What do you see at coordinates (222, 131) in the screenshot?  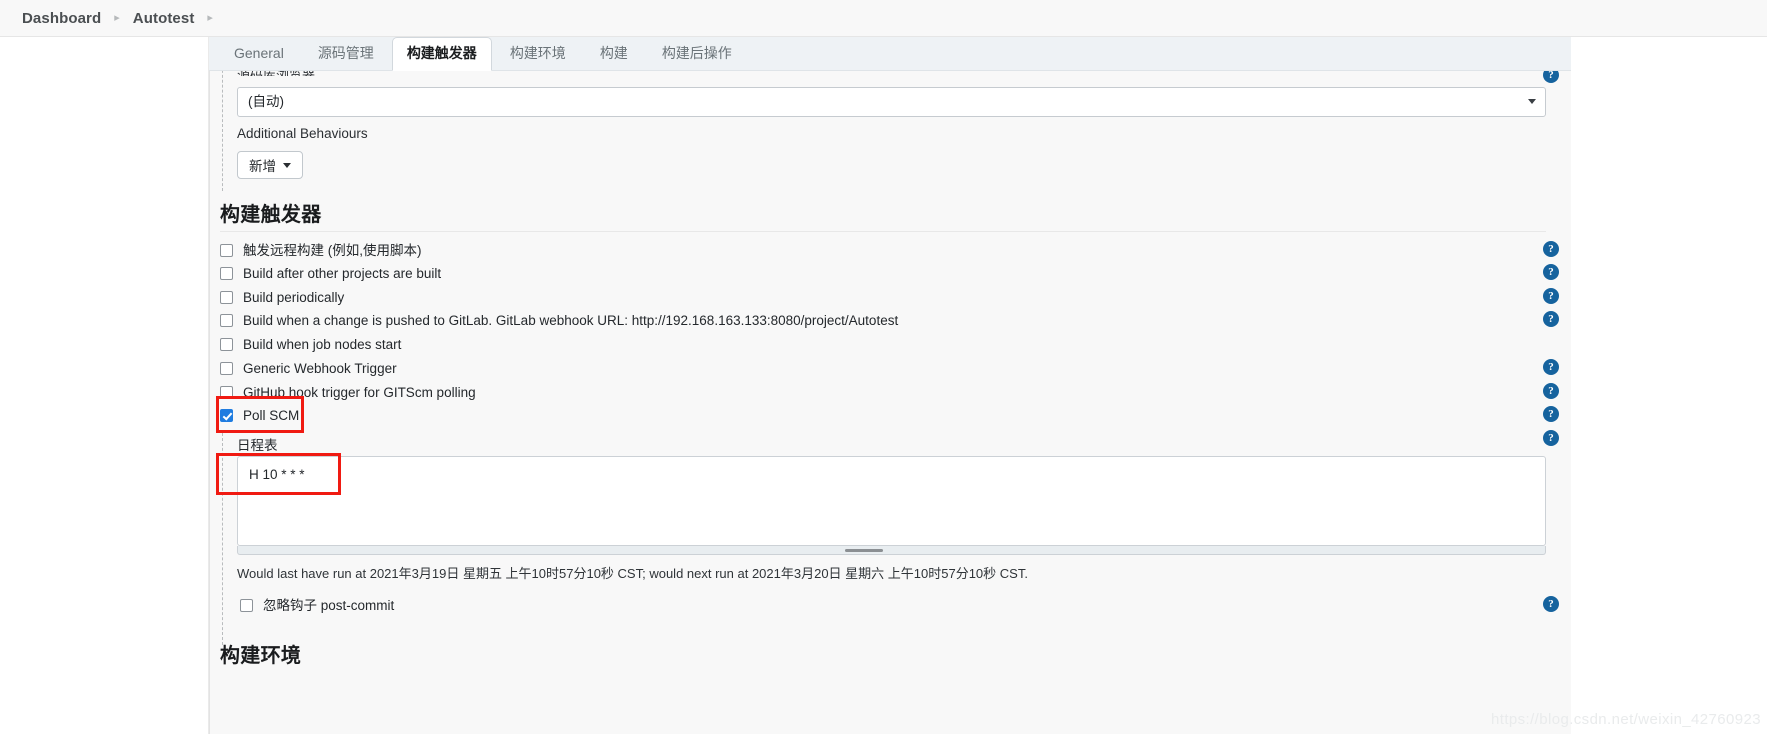 I see `scm-section-guideline` at bounding box center [222, 131].